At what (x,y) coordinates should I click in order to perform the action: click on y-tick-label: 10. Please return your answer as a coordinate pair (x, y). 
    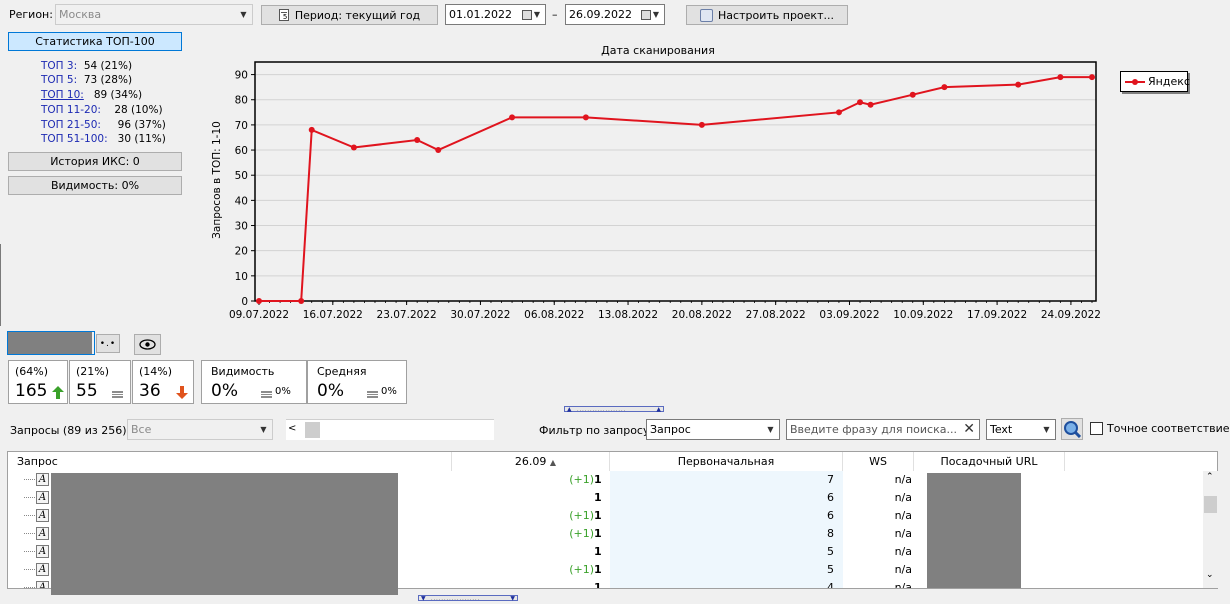
    Looking at the image, I should click on (241, 277).